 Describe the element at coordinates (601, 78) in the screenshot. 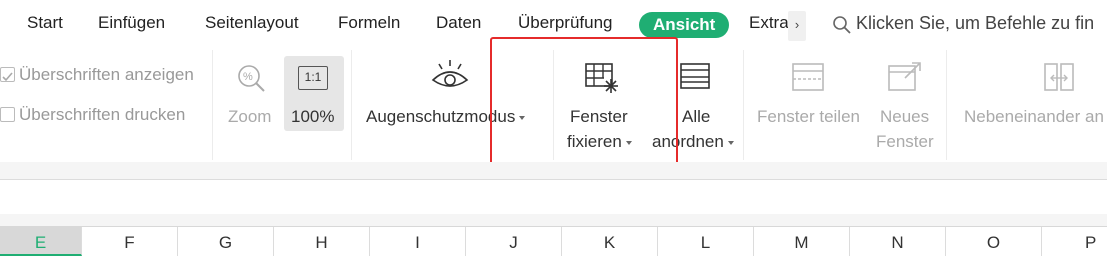

I see `freeze-panes-icon` at that location.